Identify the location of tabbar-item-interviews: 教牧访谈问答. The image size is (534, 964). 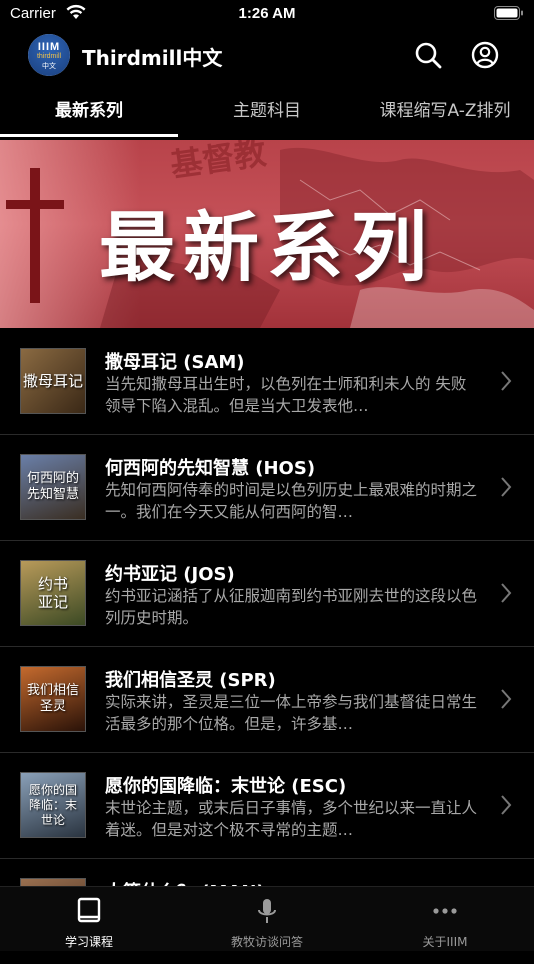
(267, 919).